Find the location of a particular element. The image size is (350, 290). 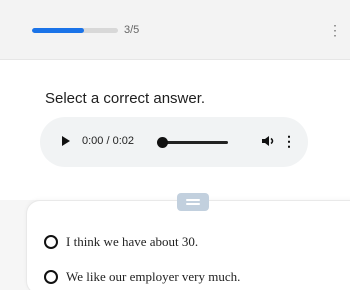

volume-icon is located at coordinates (268, 141).